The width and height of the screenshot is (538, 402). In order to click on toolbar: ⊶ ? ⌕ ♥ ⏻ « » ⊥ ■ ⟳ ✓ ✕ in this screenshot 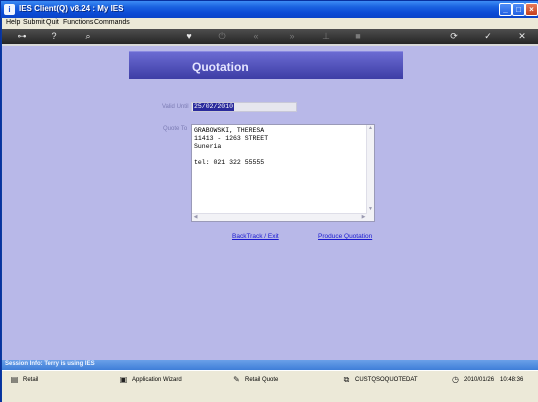, I will do `click(270, 36)`.